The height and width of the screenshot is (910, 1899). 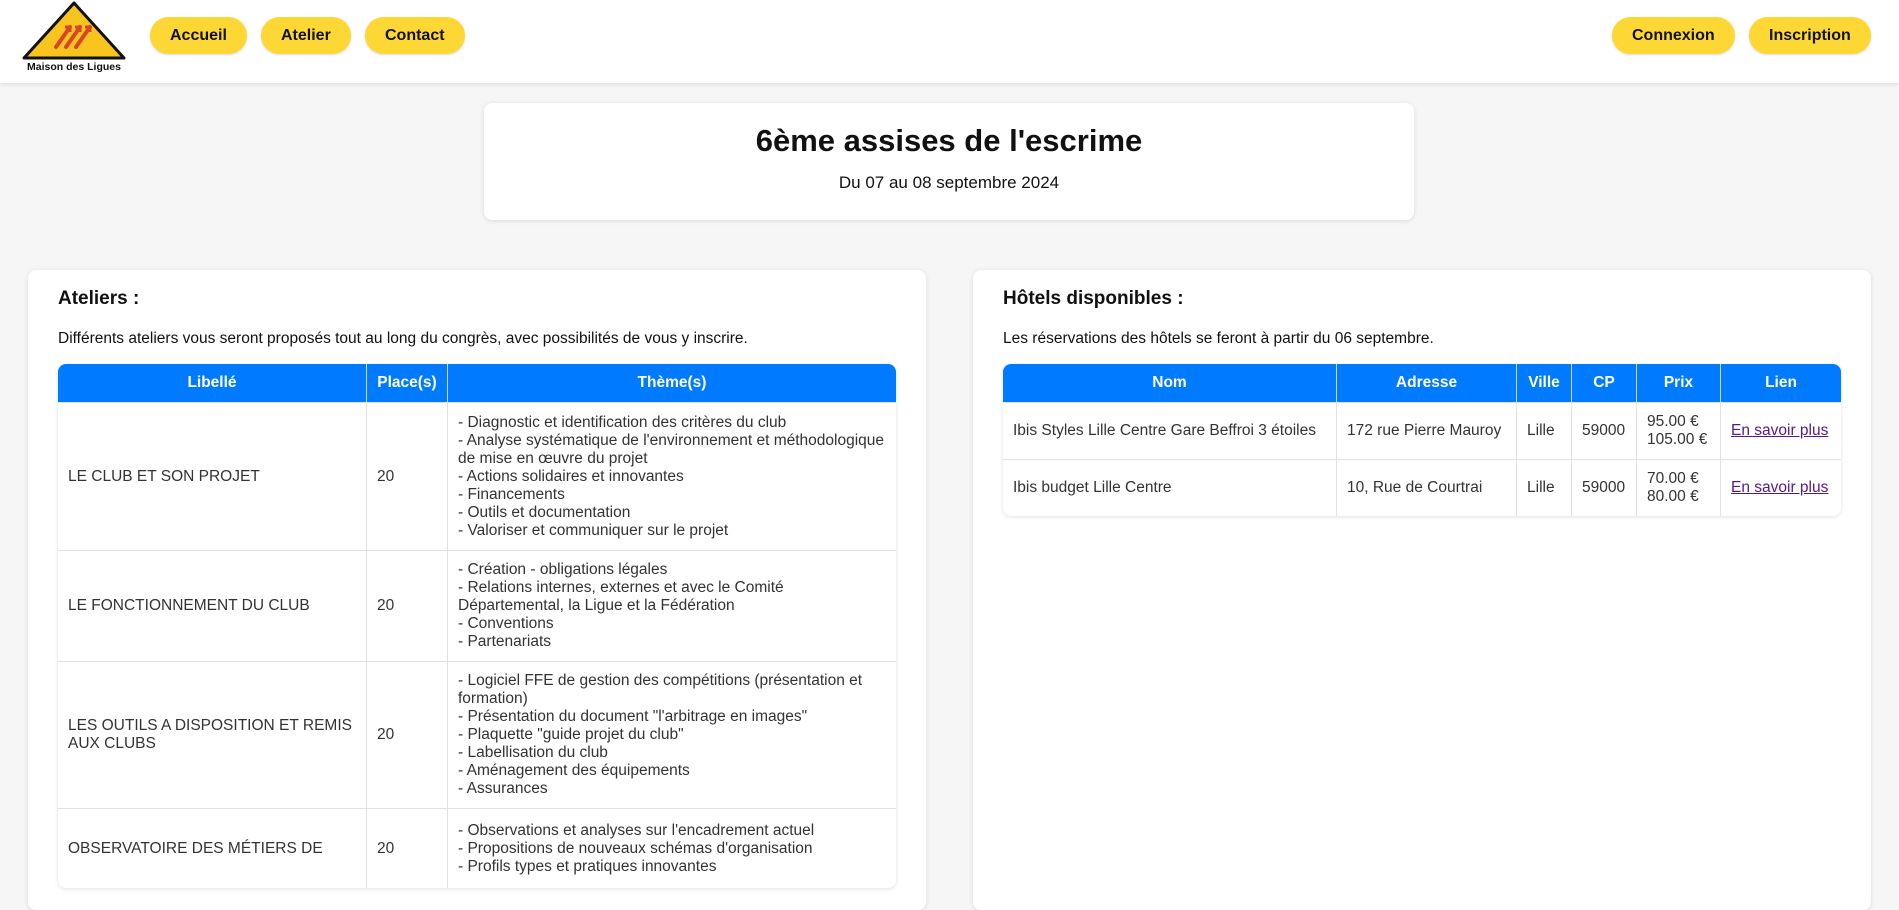 I want to click on event-title: 6ème assises de l'escrime, so click(x=949, y=140).